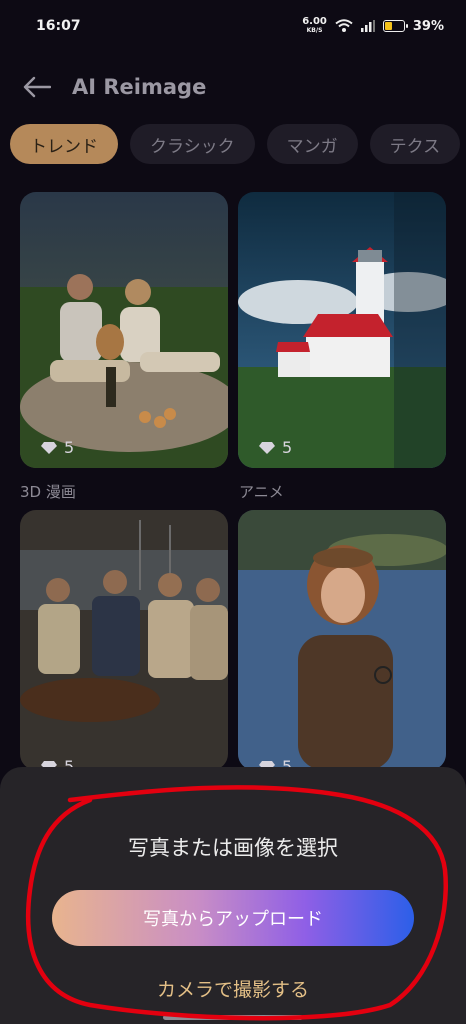 The image size is (466, 1024). Describe the element at coordinates (58, 26) in the screenshot. I see `status-time: 16:07` at that location.